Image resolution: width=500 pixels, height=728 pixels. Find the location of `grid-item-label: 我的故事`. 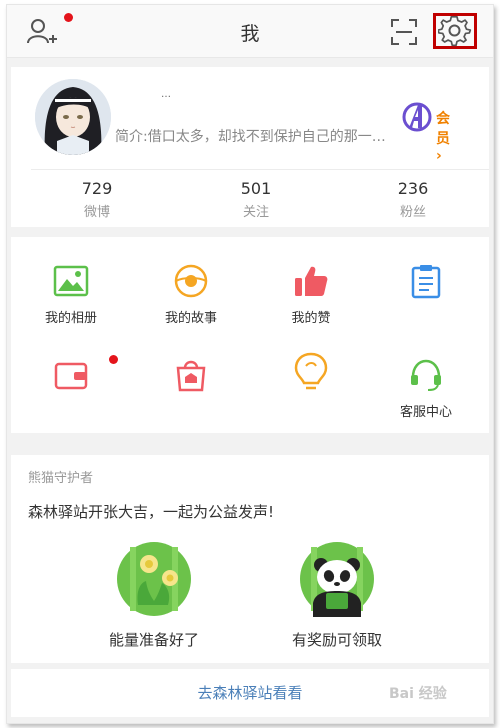

grid-item-label: 我的故事 is located at coordinates (190, 318).